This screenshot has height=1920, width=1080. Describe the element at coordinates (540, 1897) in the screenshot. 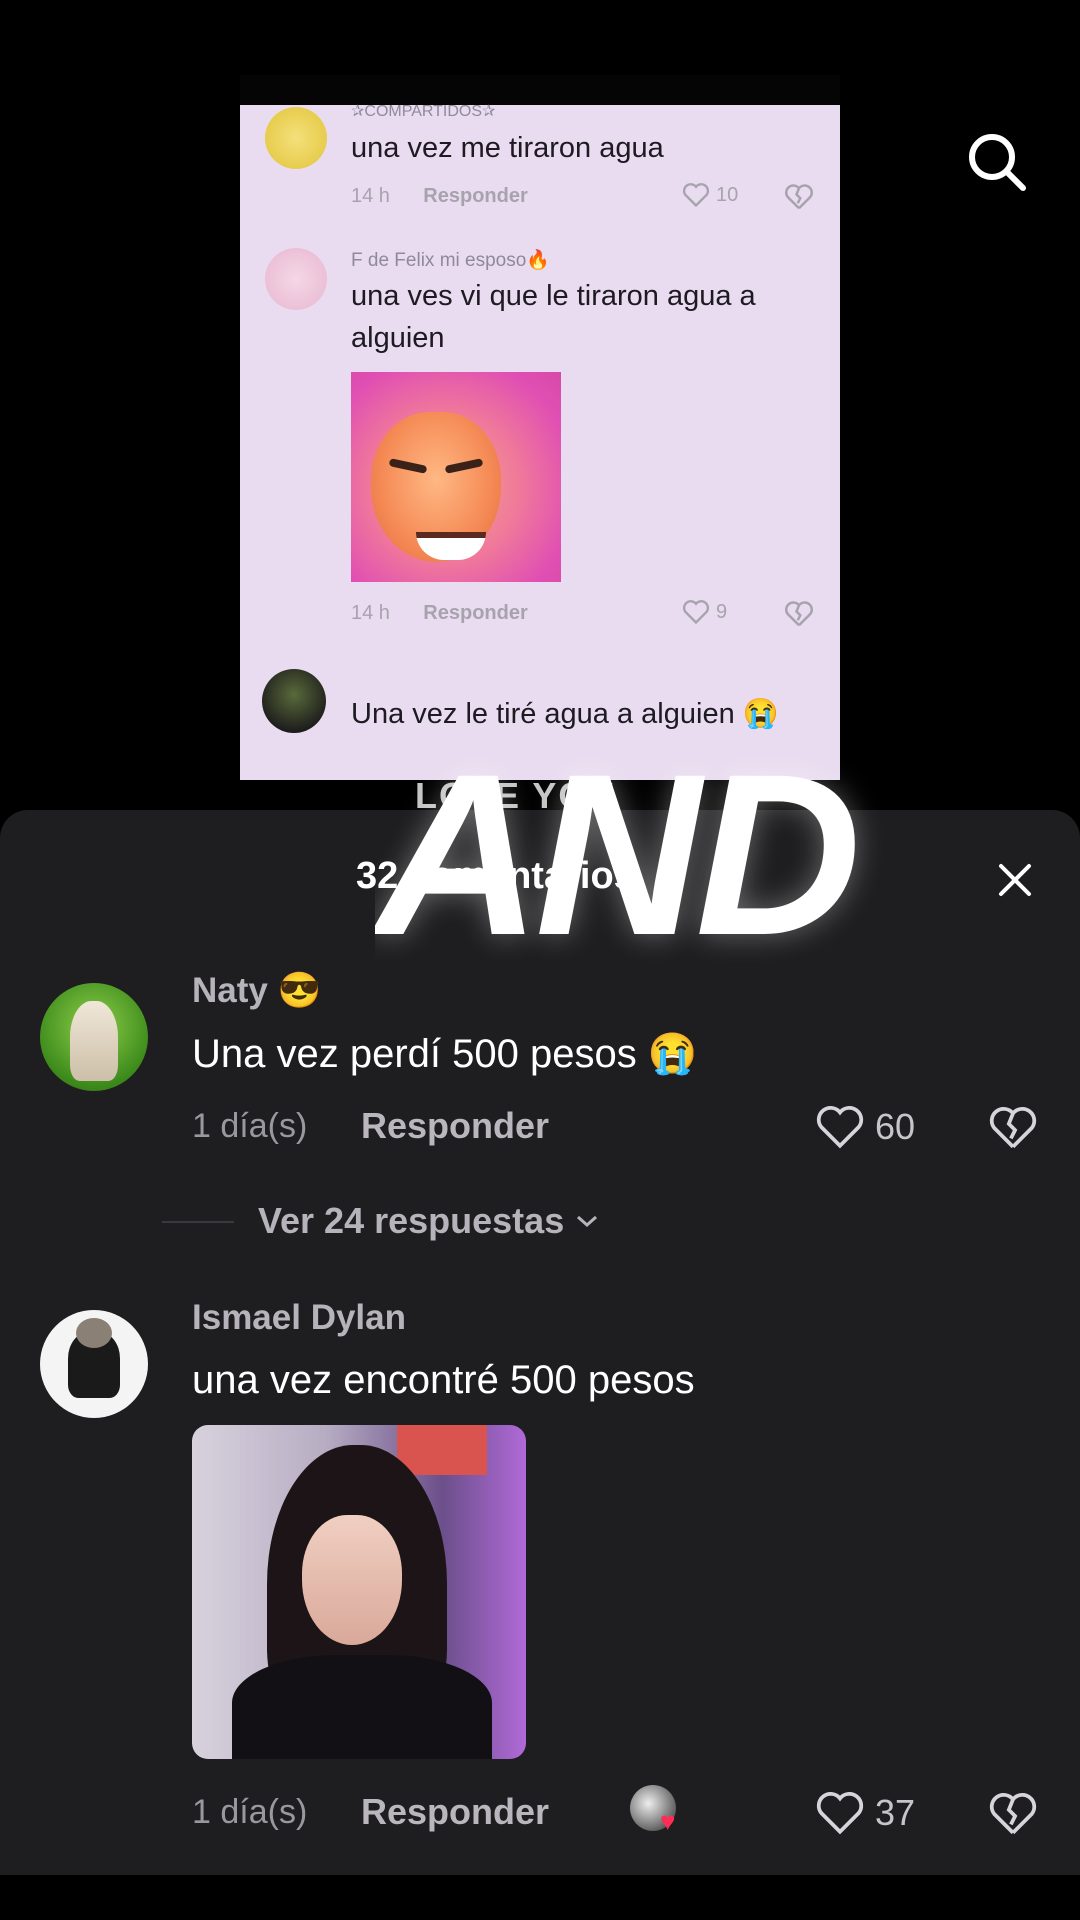

I see `bottom-strip` at that location.